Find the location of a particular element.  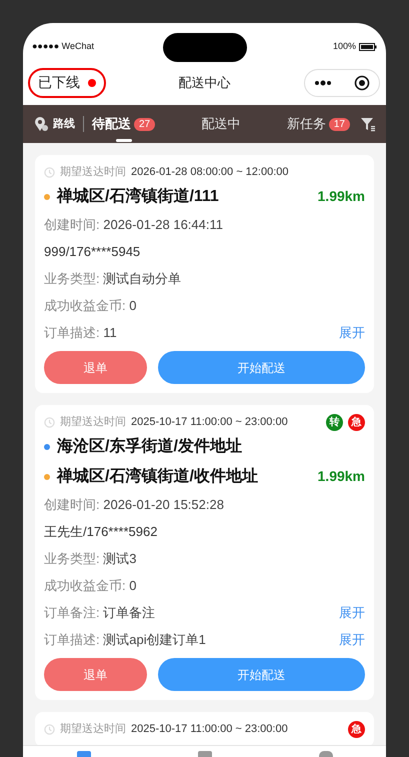

order-field: 业务类型: 测试3 is located at coordinates (90, 558).